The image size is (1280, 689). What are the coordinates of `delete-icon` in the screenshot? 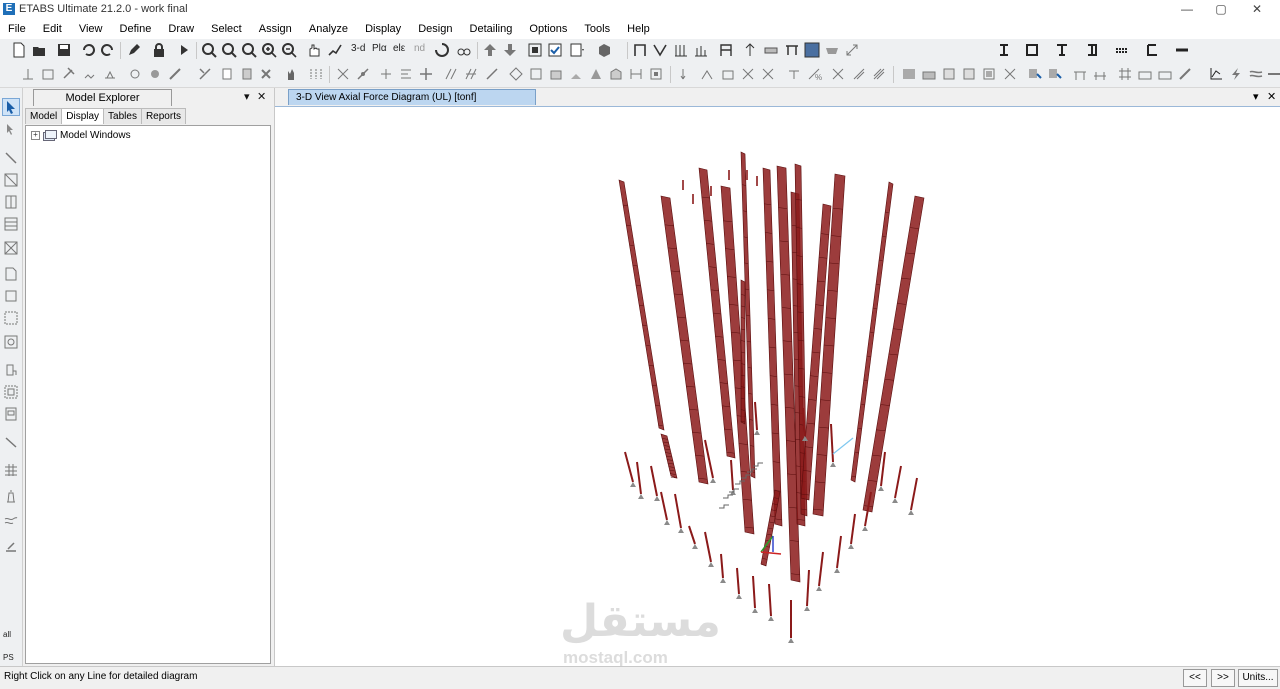 It's located at (266, 74).